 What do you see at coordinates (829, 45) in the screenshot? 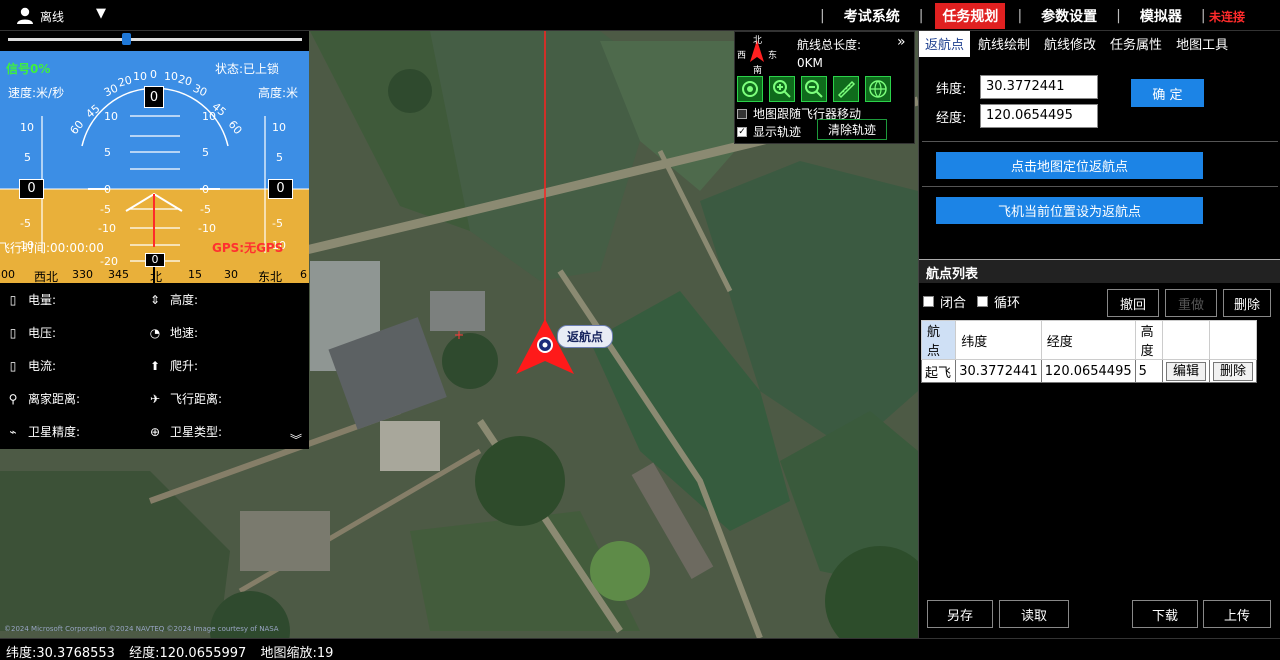
I see `route-length-label: 航线总长度:` at bounding box center [829, 45].